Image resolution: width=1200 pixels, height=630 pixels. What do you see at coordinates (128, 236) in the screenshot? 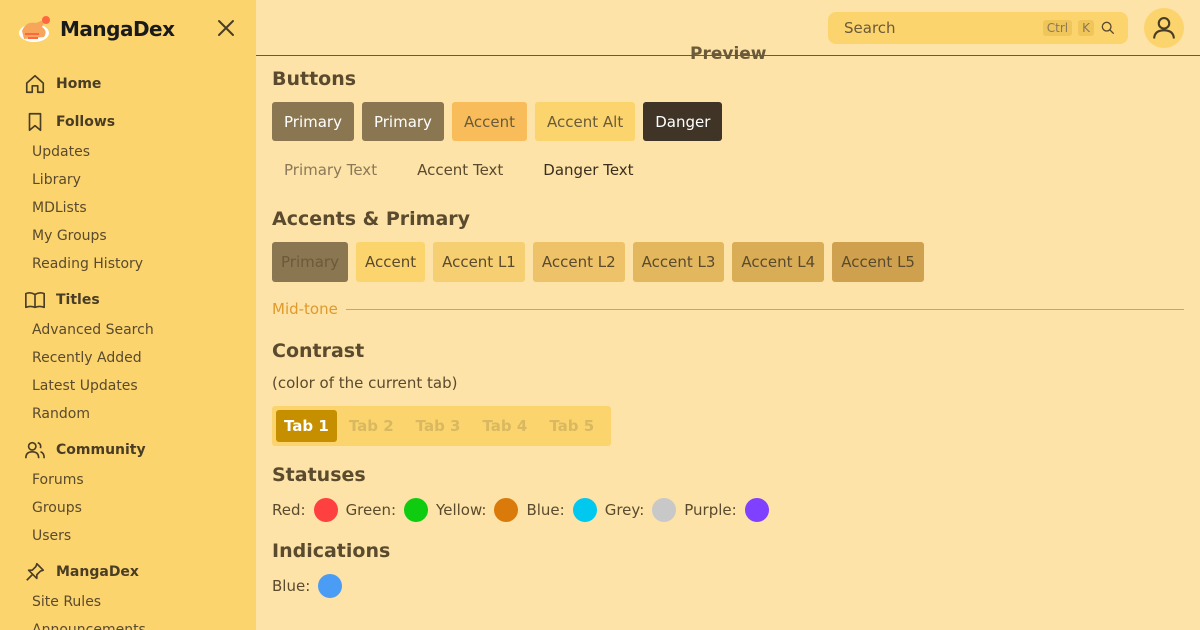
I see `sidebar-item-my-groups: My Groups` at bounding box center [128, 236].